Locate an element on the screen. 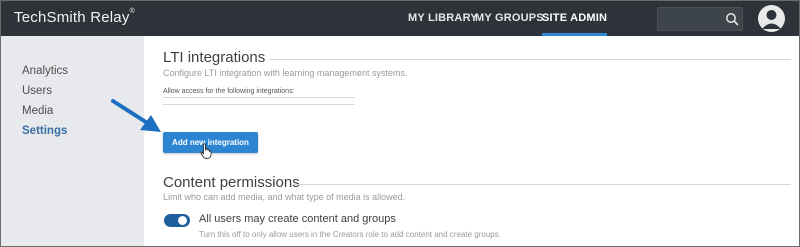 The height and width of the screenshot is (247, 800). search-box is located at coordinates (700, 19).